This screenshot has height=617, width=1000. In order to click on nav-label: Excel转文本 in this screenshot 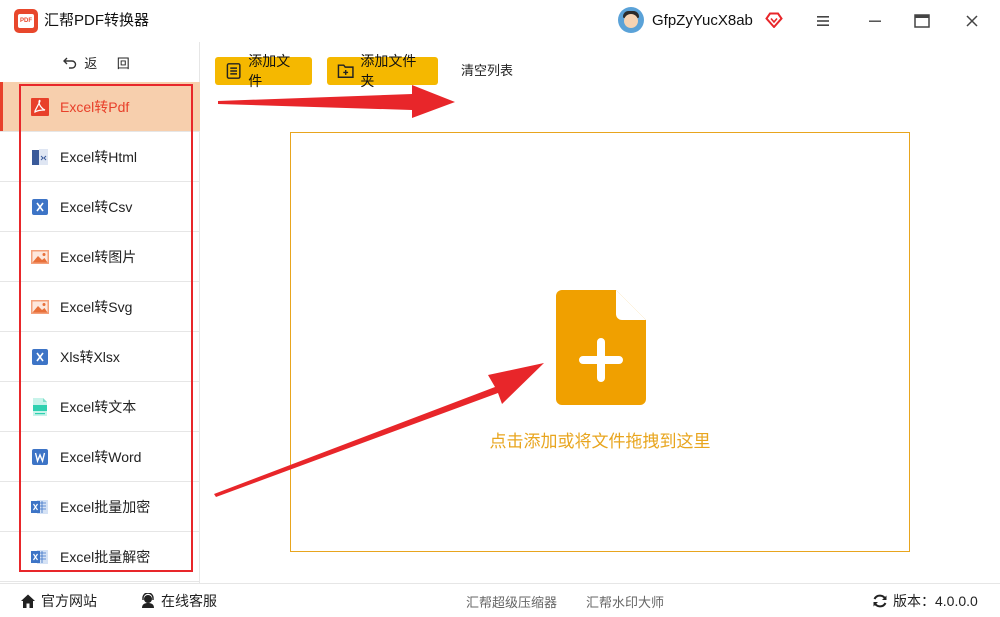, I will do `click(98, 406)`.